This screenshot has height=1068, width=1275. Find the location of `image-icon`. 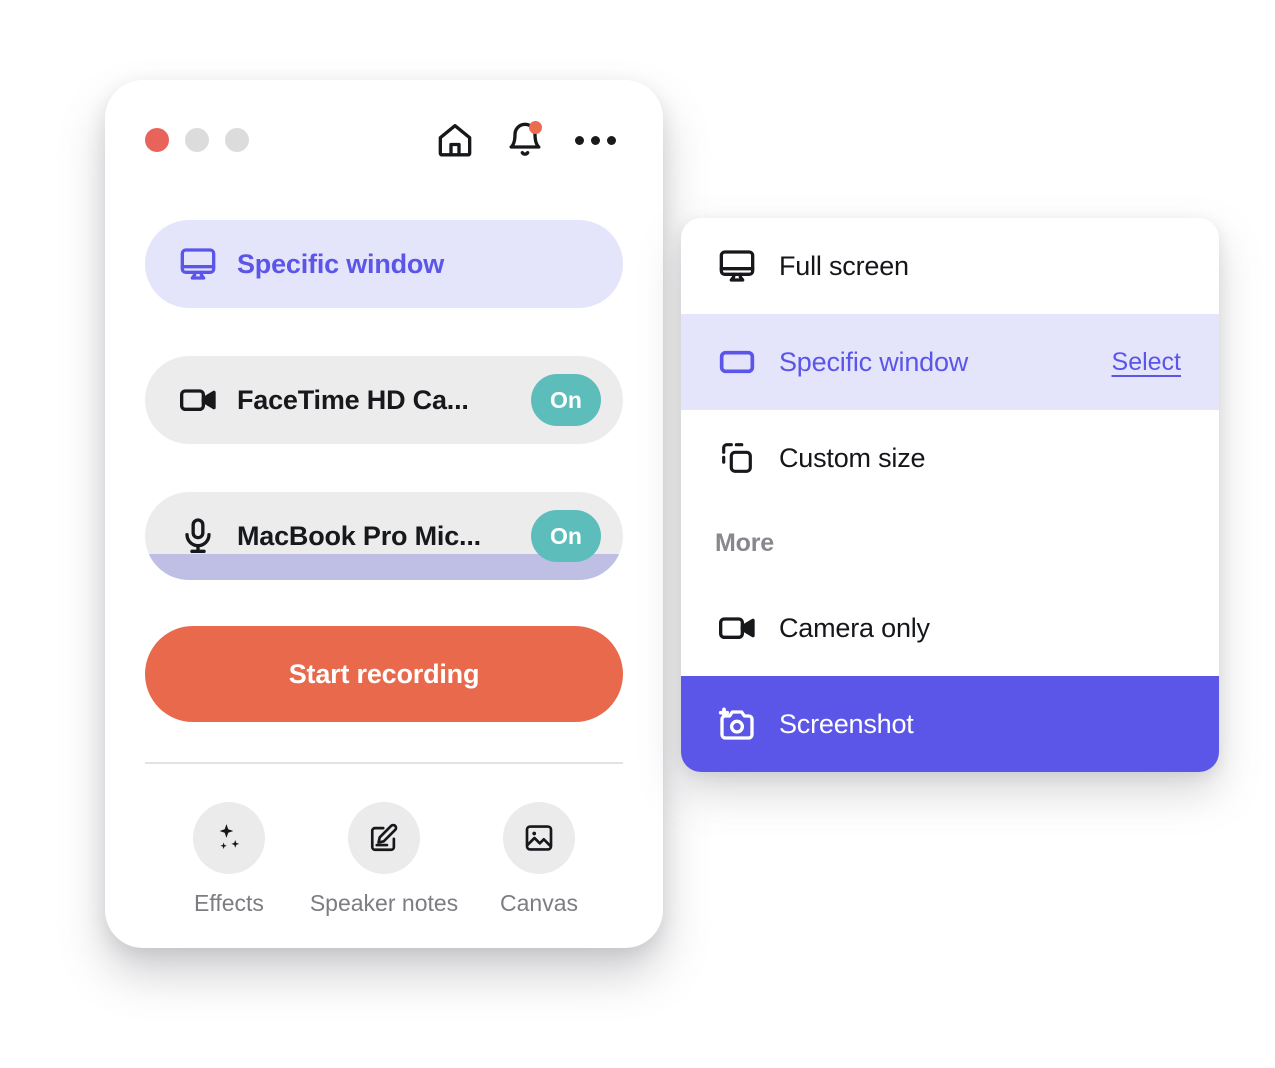

image-icon is located at coordinates (539, 838).